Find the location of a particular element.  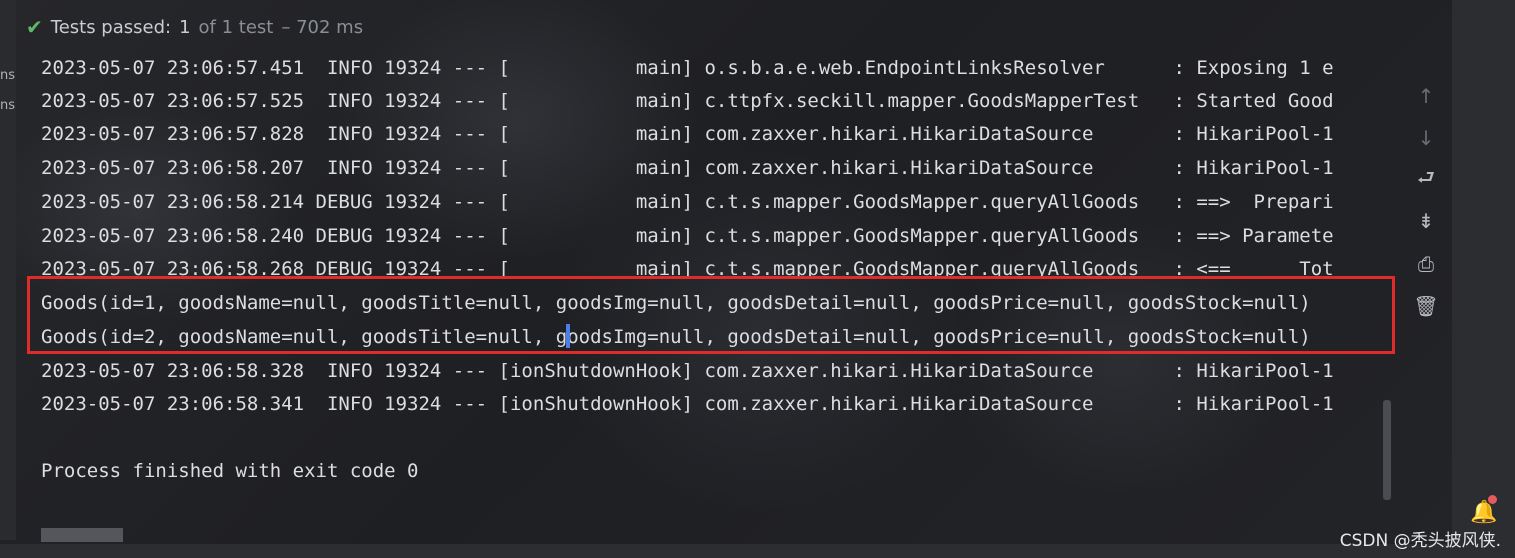

passed-count: 1 is located at coordinates (185, 27).